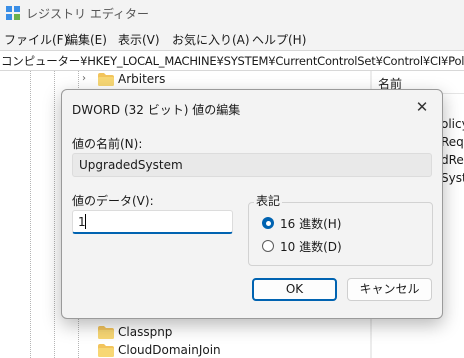 This screenshot has height=358, width=464. I want to click on menu-bar: ファイル(F) 編集(E) 表示(V) お気に入り(A) ヘルプ(H), so click(232, 39).